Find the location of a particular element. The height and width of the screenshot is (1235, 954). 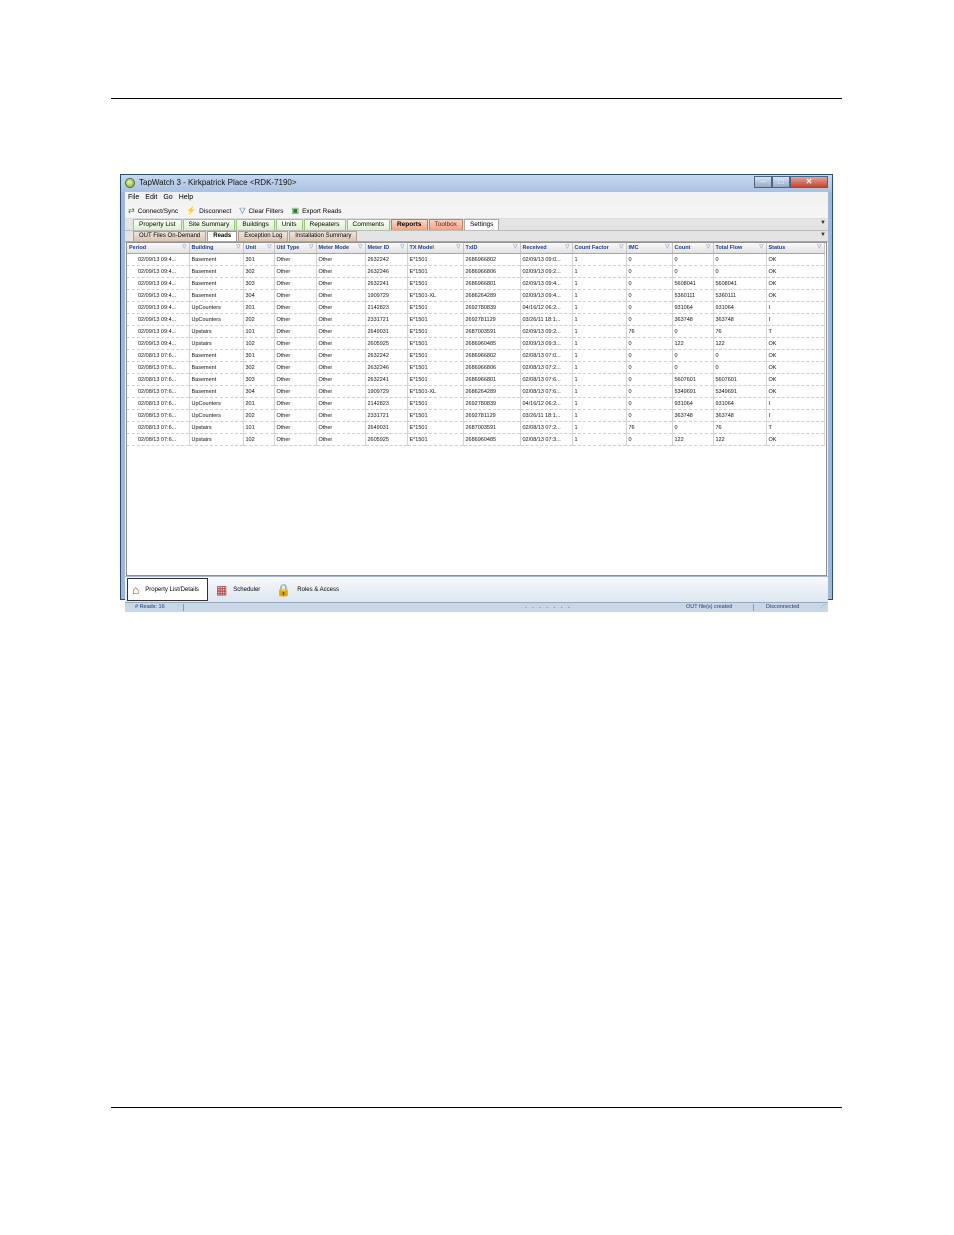

subtab-dropdown-icon: ▼ is located at coordinates (823, 235).